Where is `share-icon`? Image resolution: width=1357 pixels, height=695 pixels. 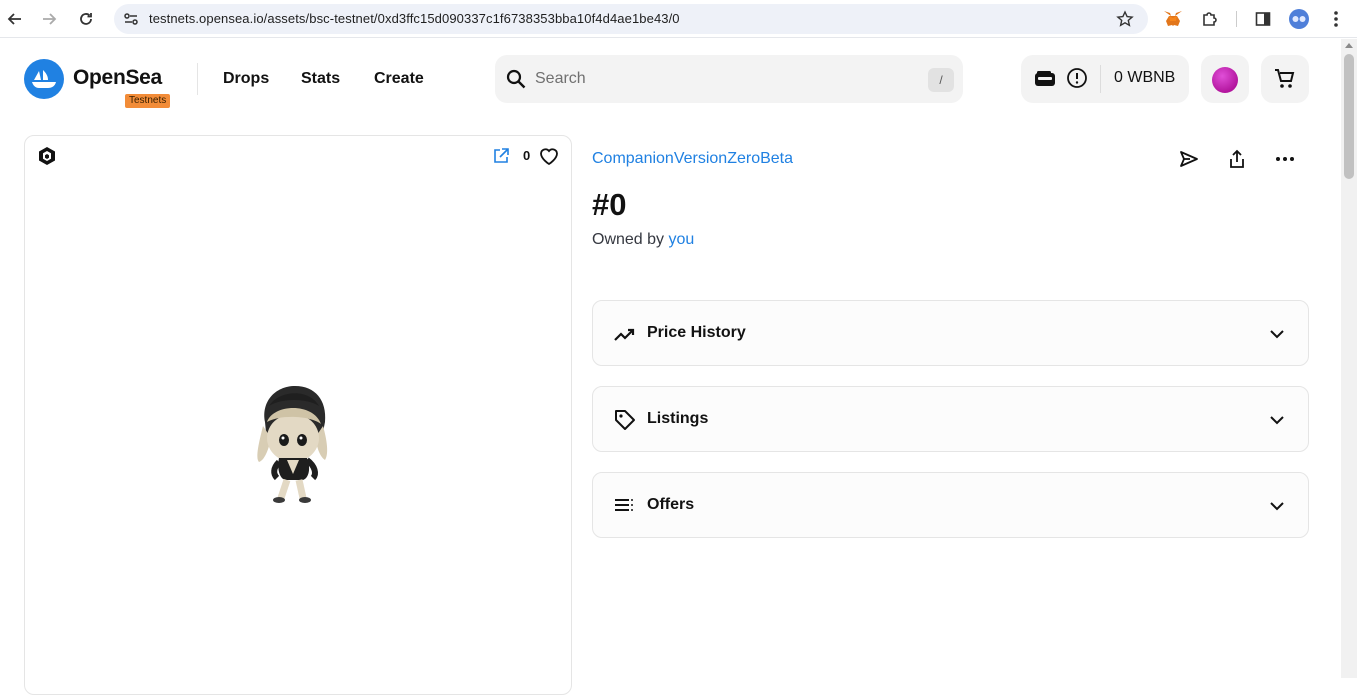
share-icon is located at coordinates (1237, 158).